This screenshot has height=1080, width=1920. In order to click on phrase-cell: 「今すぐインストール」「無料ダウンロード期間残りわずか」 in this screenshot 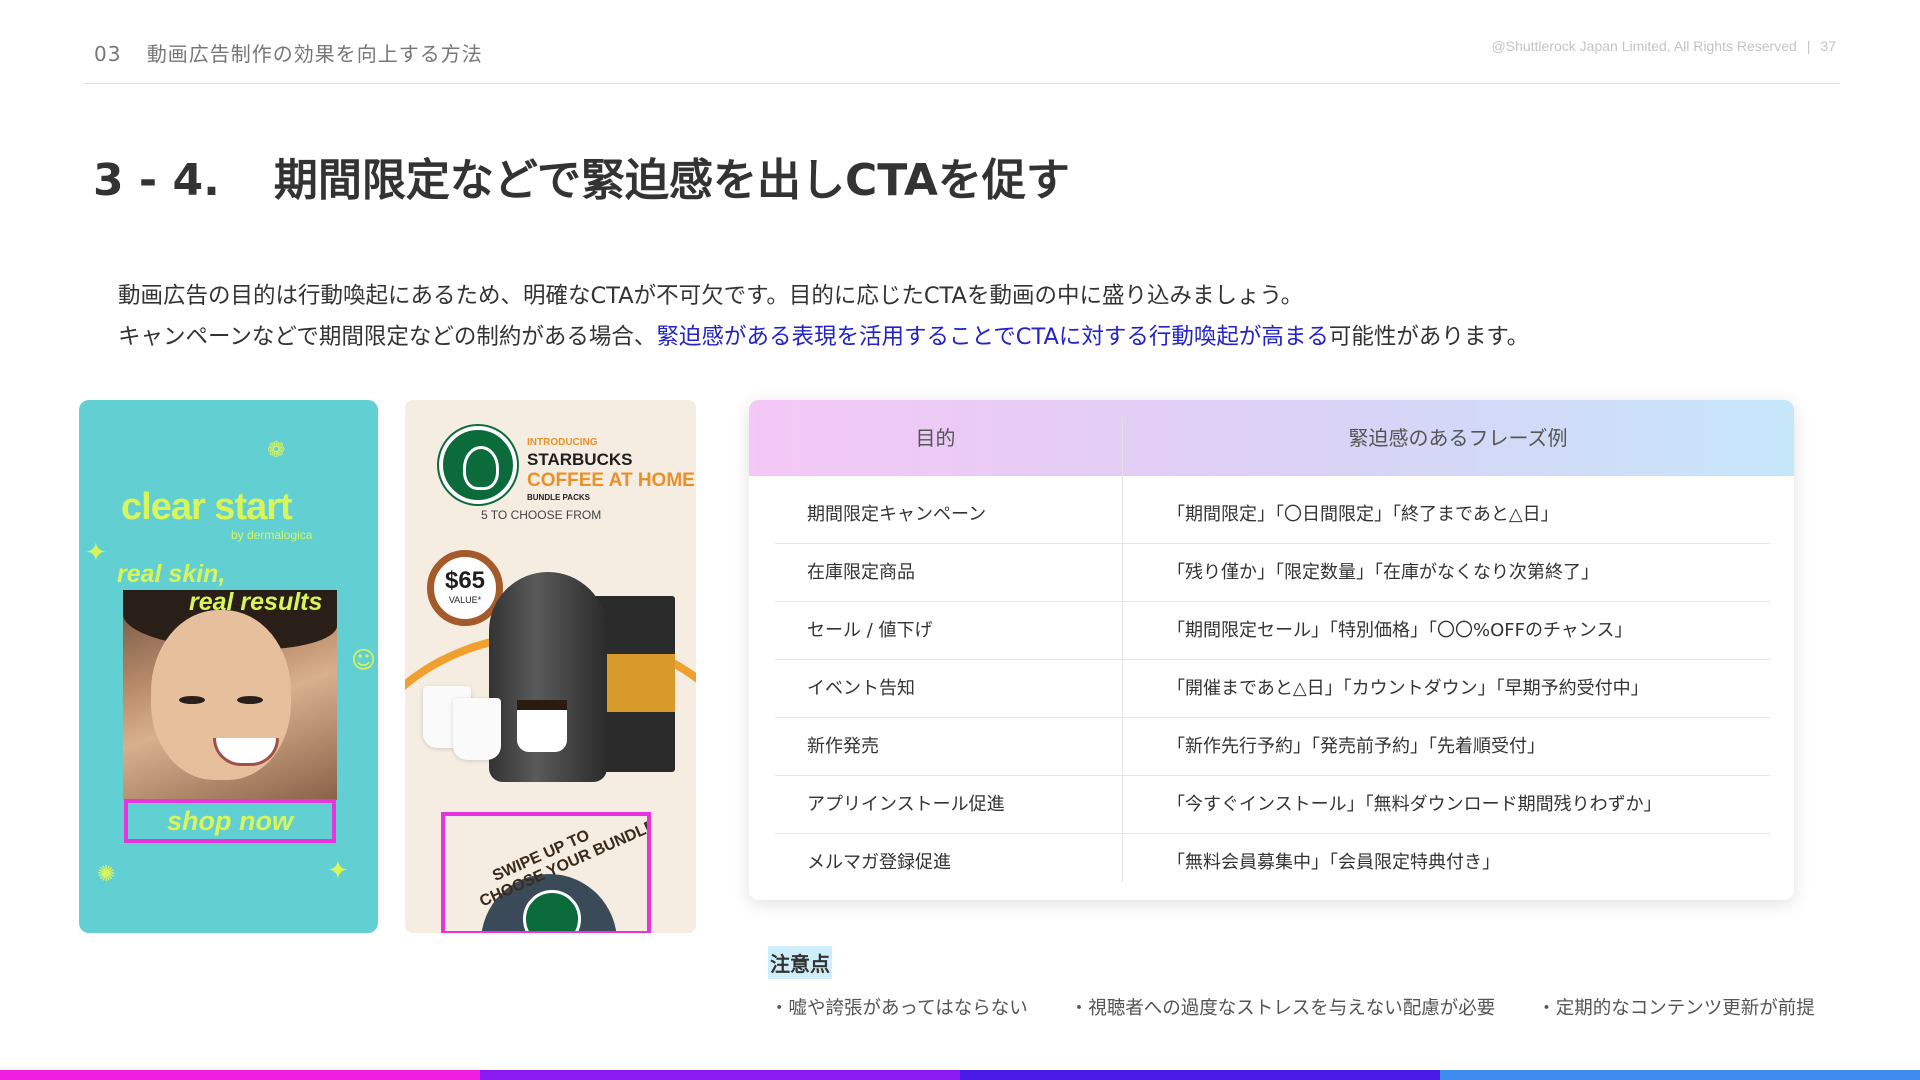, I will do `click(1414, 804)`.